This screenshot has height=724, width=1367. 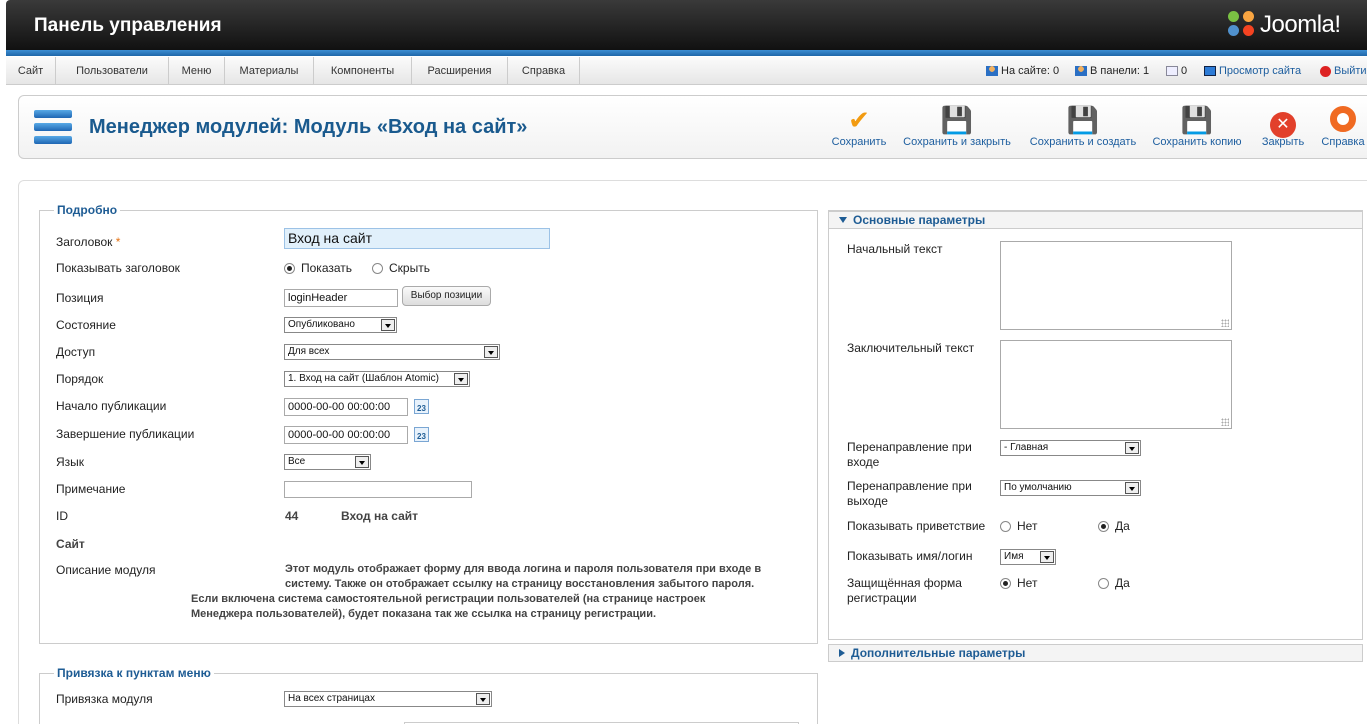 I want to click on publish-up-input: 0000-00-00 00:00:00, so click(x=346, y=407).